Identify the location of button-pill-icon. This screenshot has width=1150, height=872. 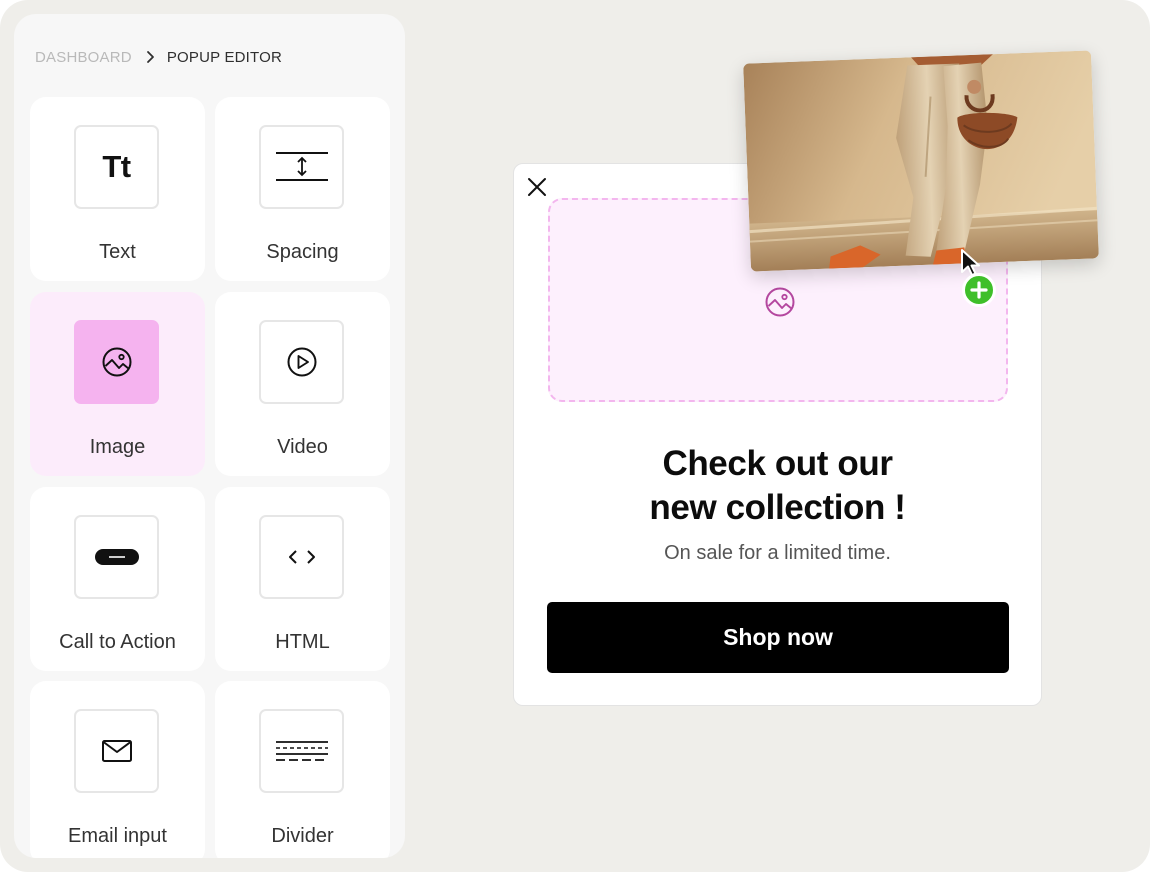
(116, 557).